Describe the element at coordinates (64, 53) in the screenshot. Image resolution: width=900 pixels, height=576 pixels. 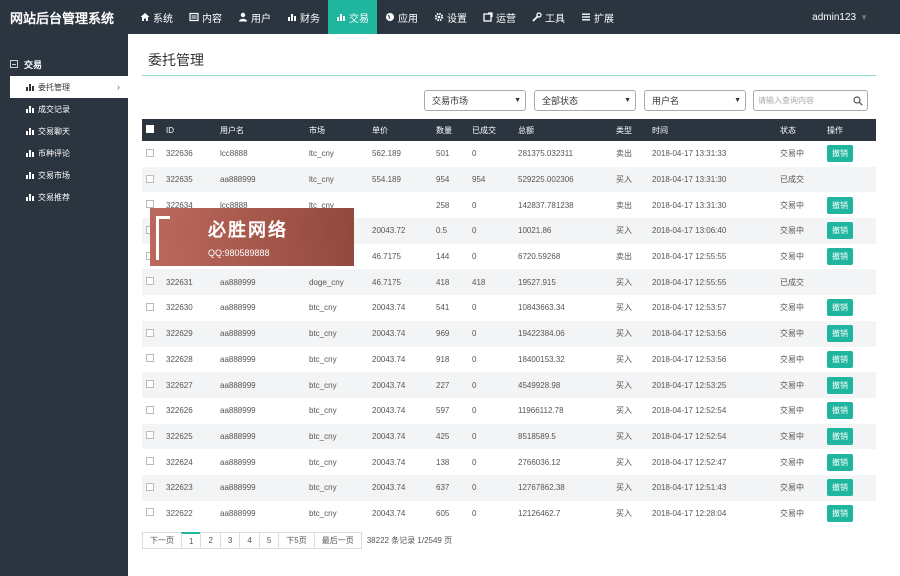
I see `sidebar-section-header: 交易` at that location.